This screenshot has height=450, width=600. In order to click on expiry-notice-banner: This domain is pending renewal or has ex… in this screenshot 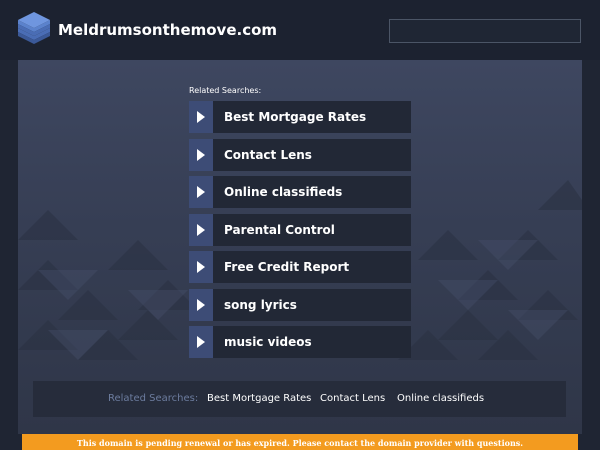, I will do `click(300, 442)`.